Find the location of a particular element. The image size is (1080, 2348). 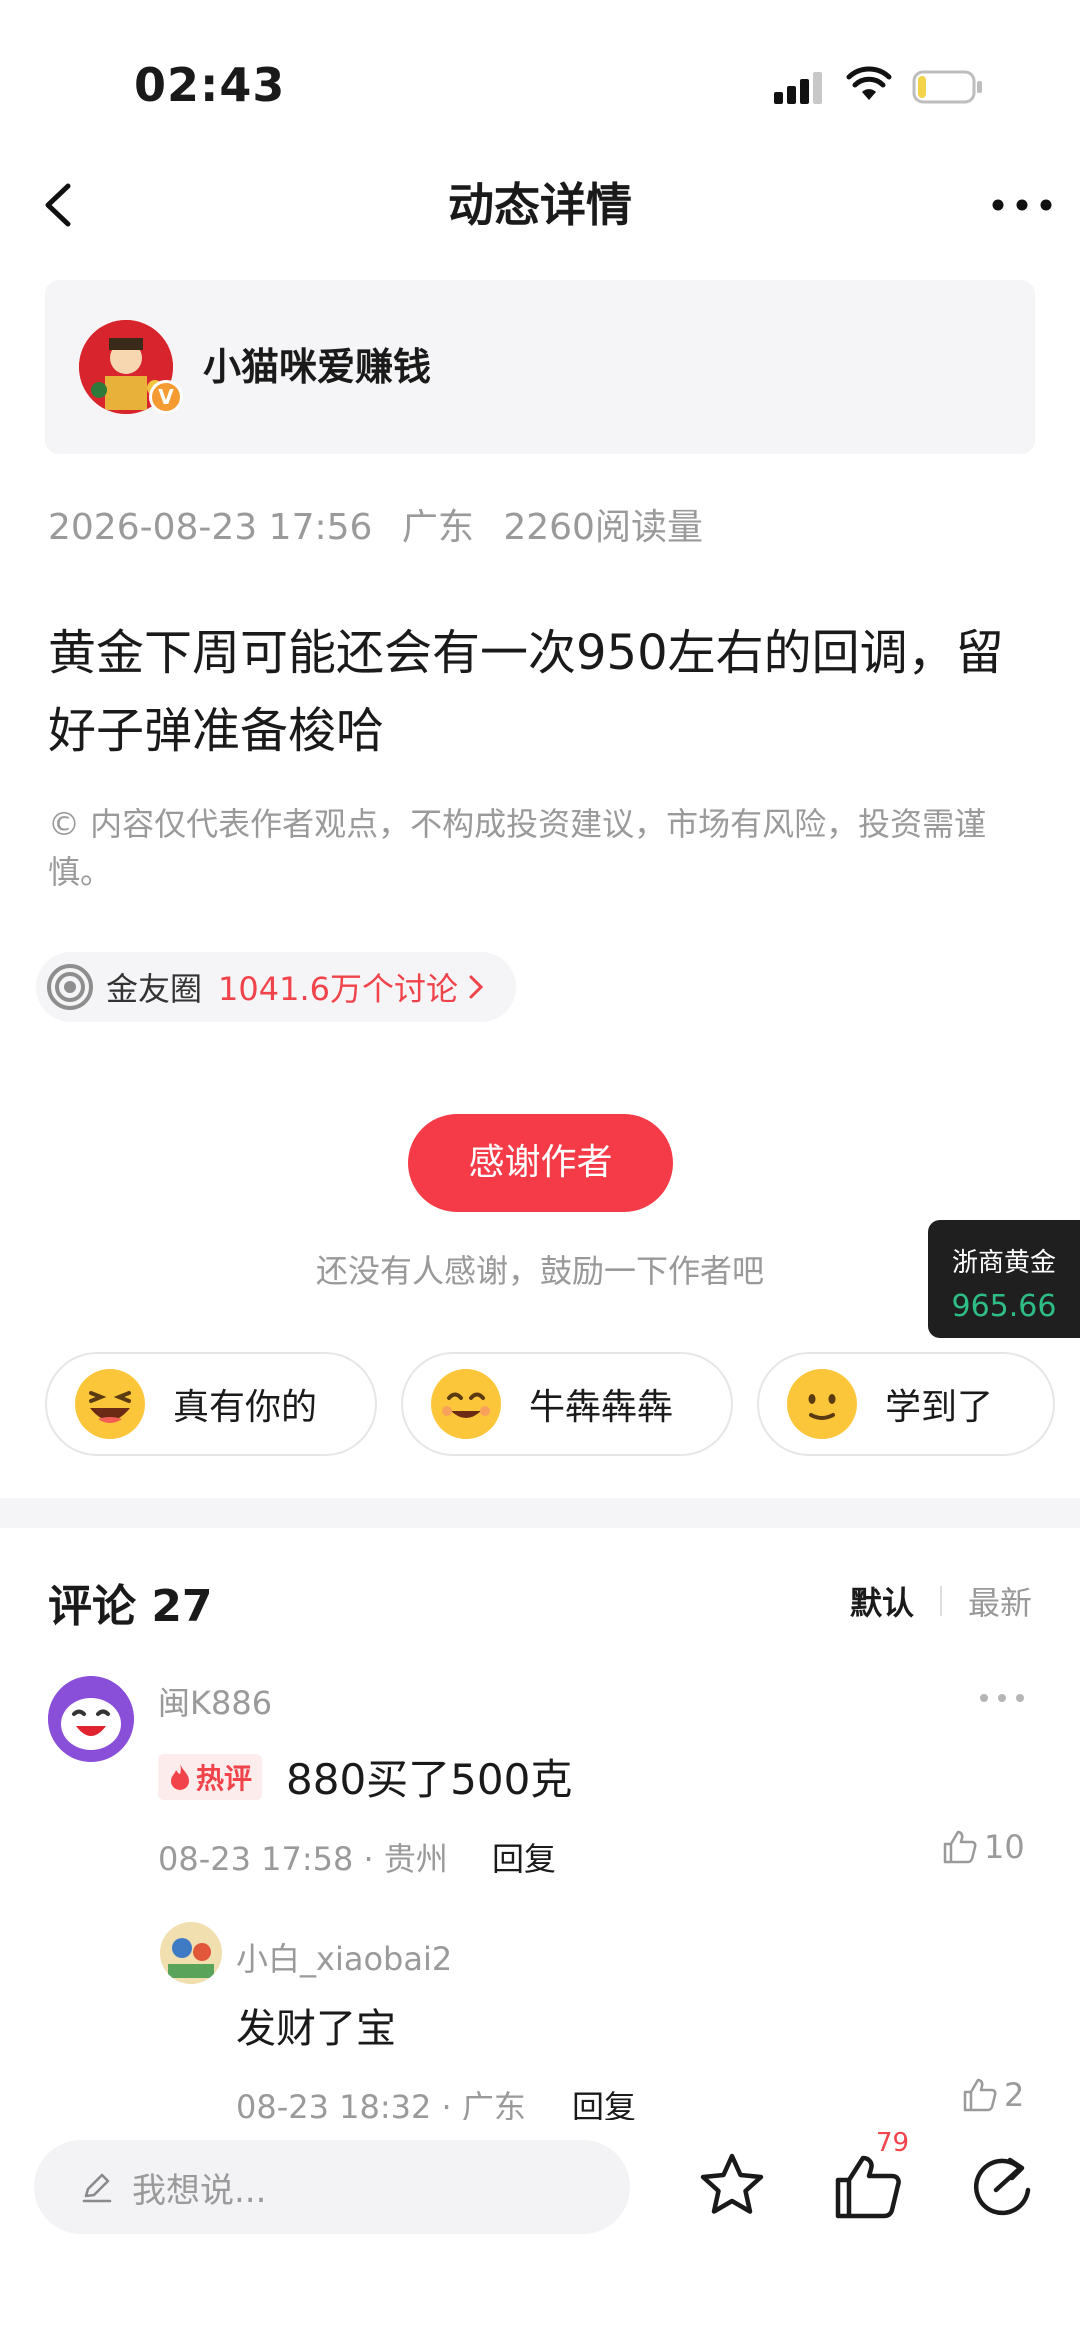

circle-name: 金友圈 is located at coordinates (154, 989).